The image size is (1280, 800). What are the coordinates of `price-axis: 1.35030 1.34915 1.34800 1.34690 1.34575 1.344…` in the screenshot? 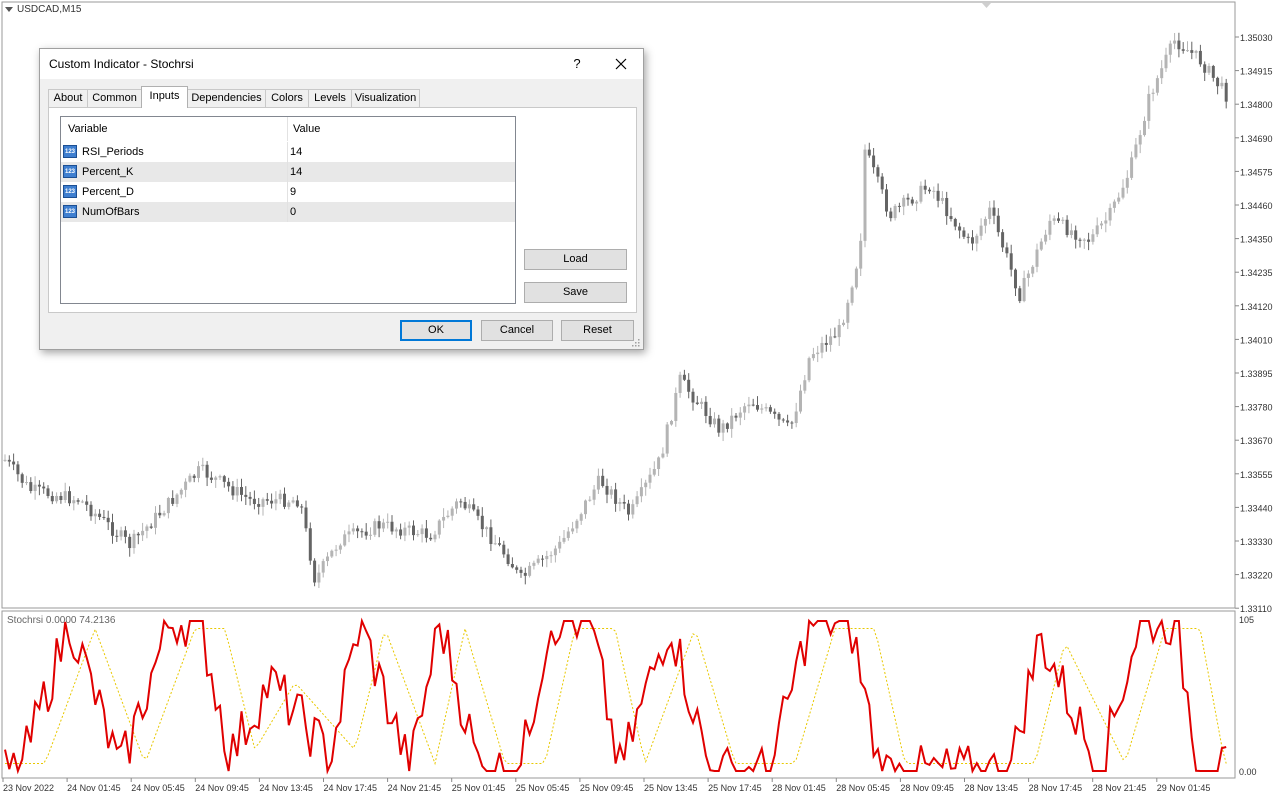 It's located at (1254, 323).